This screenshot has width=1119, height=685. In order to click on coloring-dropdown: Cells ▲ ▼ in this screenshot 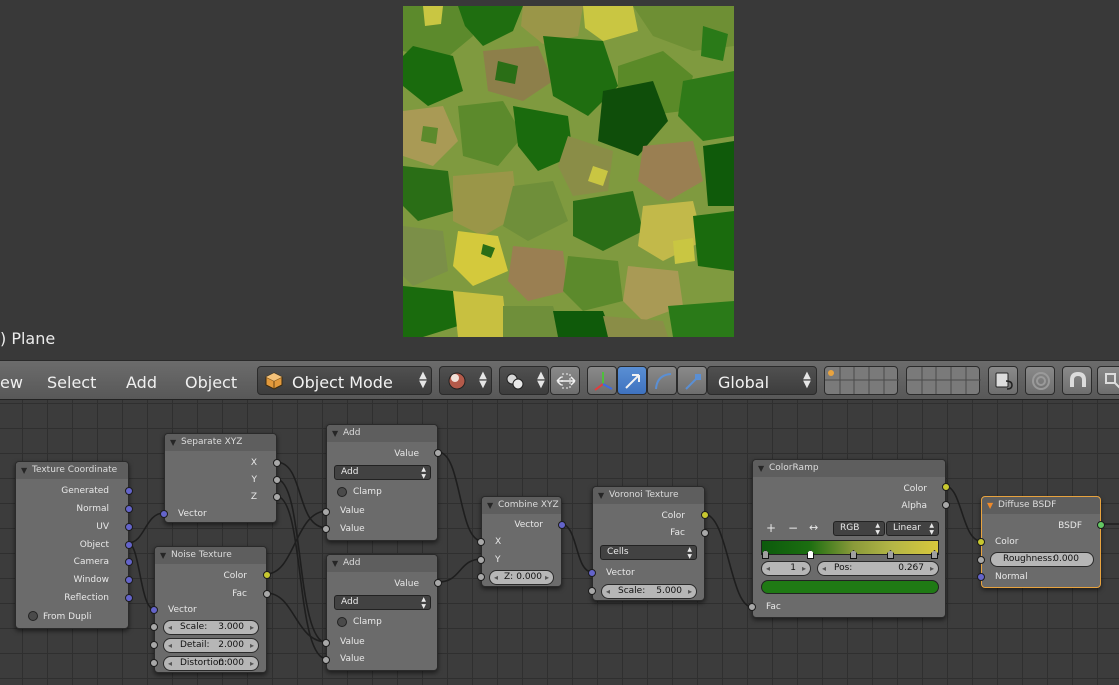, I will do `click(648, 552)`.